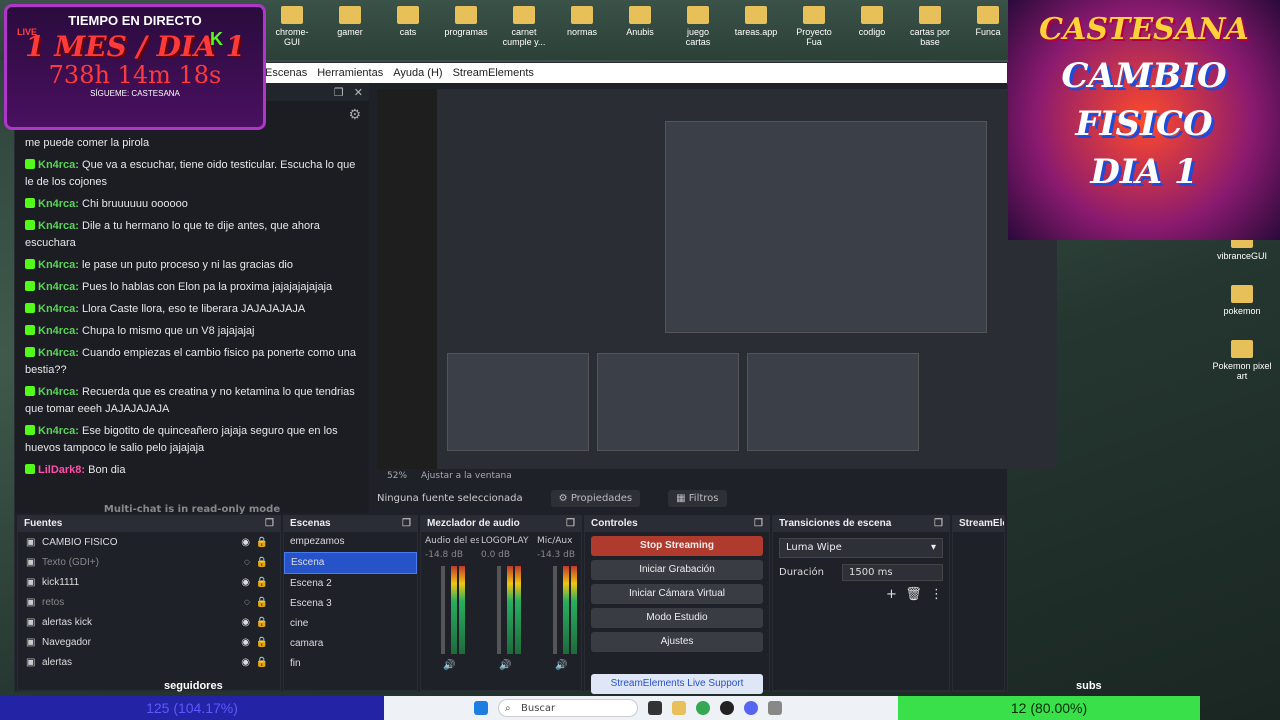 The image size is (1280, 720). Describe the element at coordinates (149, 602) in the screenshot. I see `source-item: ▣ retos ◌ 🔒` at that location.